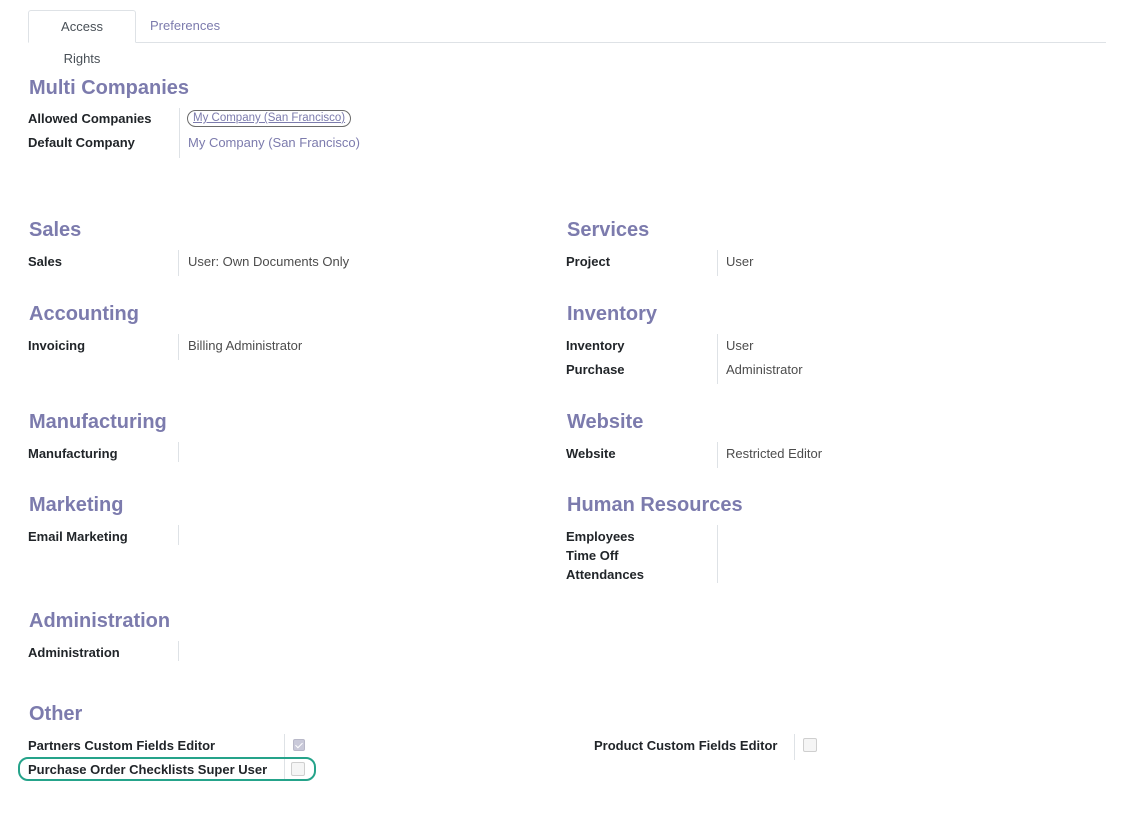  I want to click on manufacturing-label: Manufacturing, so click(73, 453).